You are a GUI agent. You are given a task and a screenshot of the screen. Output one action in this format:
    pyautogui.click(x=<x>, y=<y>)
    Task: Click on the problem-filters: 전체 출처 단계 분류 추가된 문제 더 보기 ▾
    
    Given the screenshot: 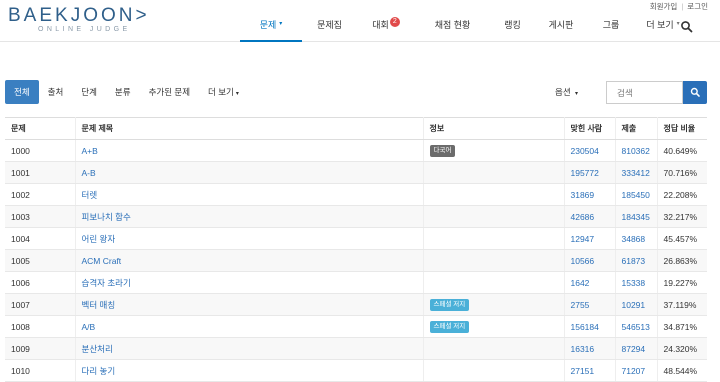 What is the action you would take?
    pyautogui.click(x=126, y=92)
    